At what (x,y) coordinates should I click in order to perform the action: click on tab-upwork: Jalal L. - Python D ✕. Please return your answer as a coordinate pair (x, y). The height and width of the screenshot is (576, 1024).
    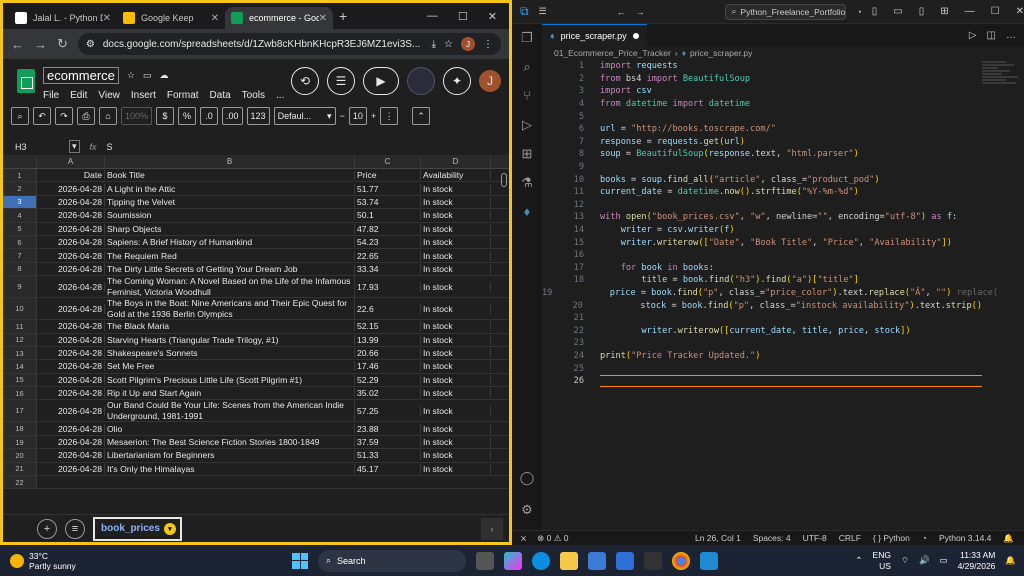
    Looking at the image, I should click on (63, 18).